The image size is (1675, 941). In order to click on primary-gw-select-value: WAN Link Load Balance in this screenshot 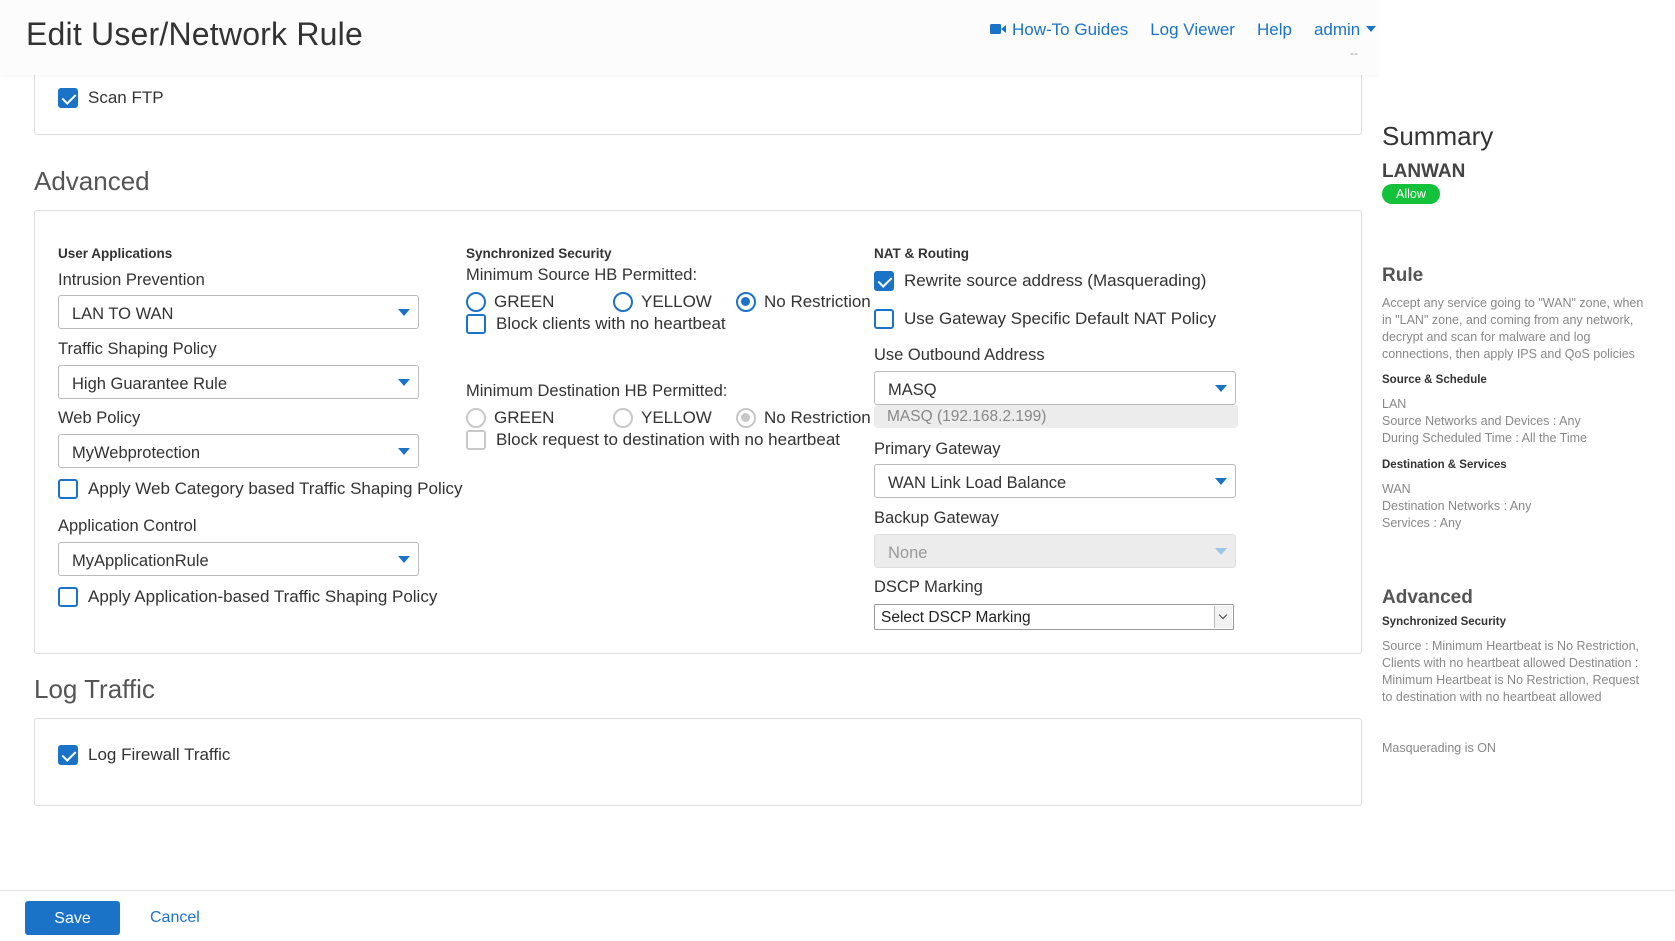, I will do `click(977, 483)`.